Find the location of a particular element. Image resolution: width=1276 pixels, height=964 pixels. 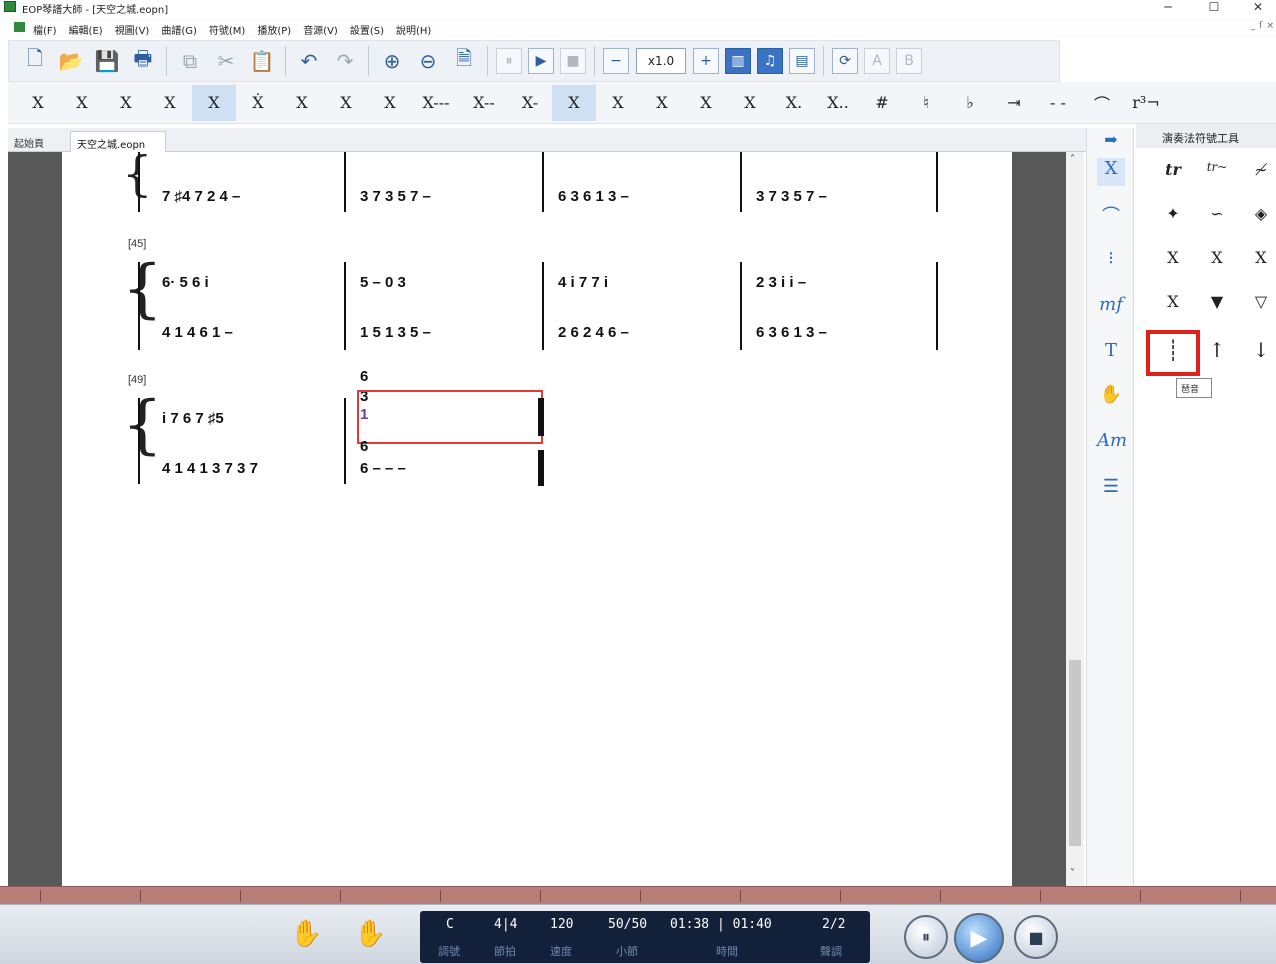

triplet-icon: r³¬ is located at coordinates (1146, 103).